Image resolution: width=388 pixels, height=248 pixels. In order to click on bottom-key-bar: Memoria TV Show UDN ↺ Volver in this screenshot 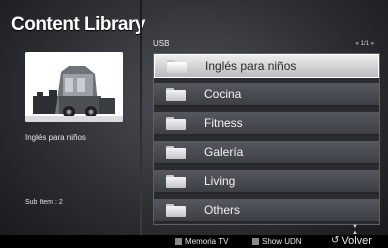, I will do `click(194, 241)`.